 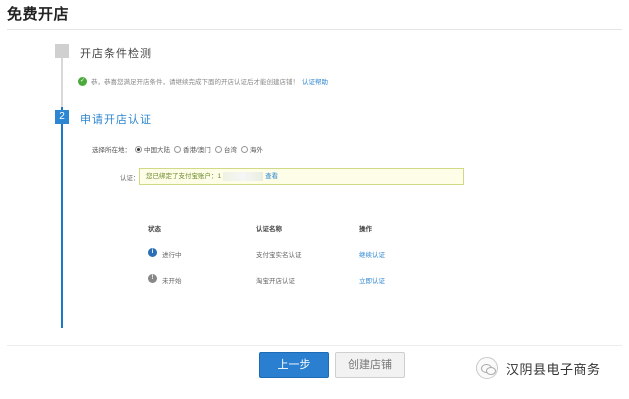 What do you see at coordinates (172, 255) in the screenshot?
I see `row1-status: 进行中` at bounding box center [172, 255].